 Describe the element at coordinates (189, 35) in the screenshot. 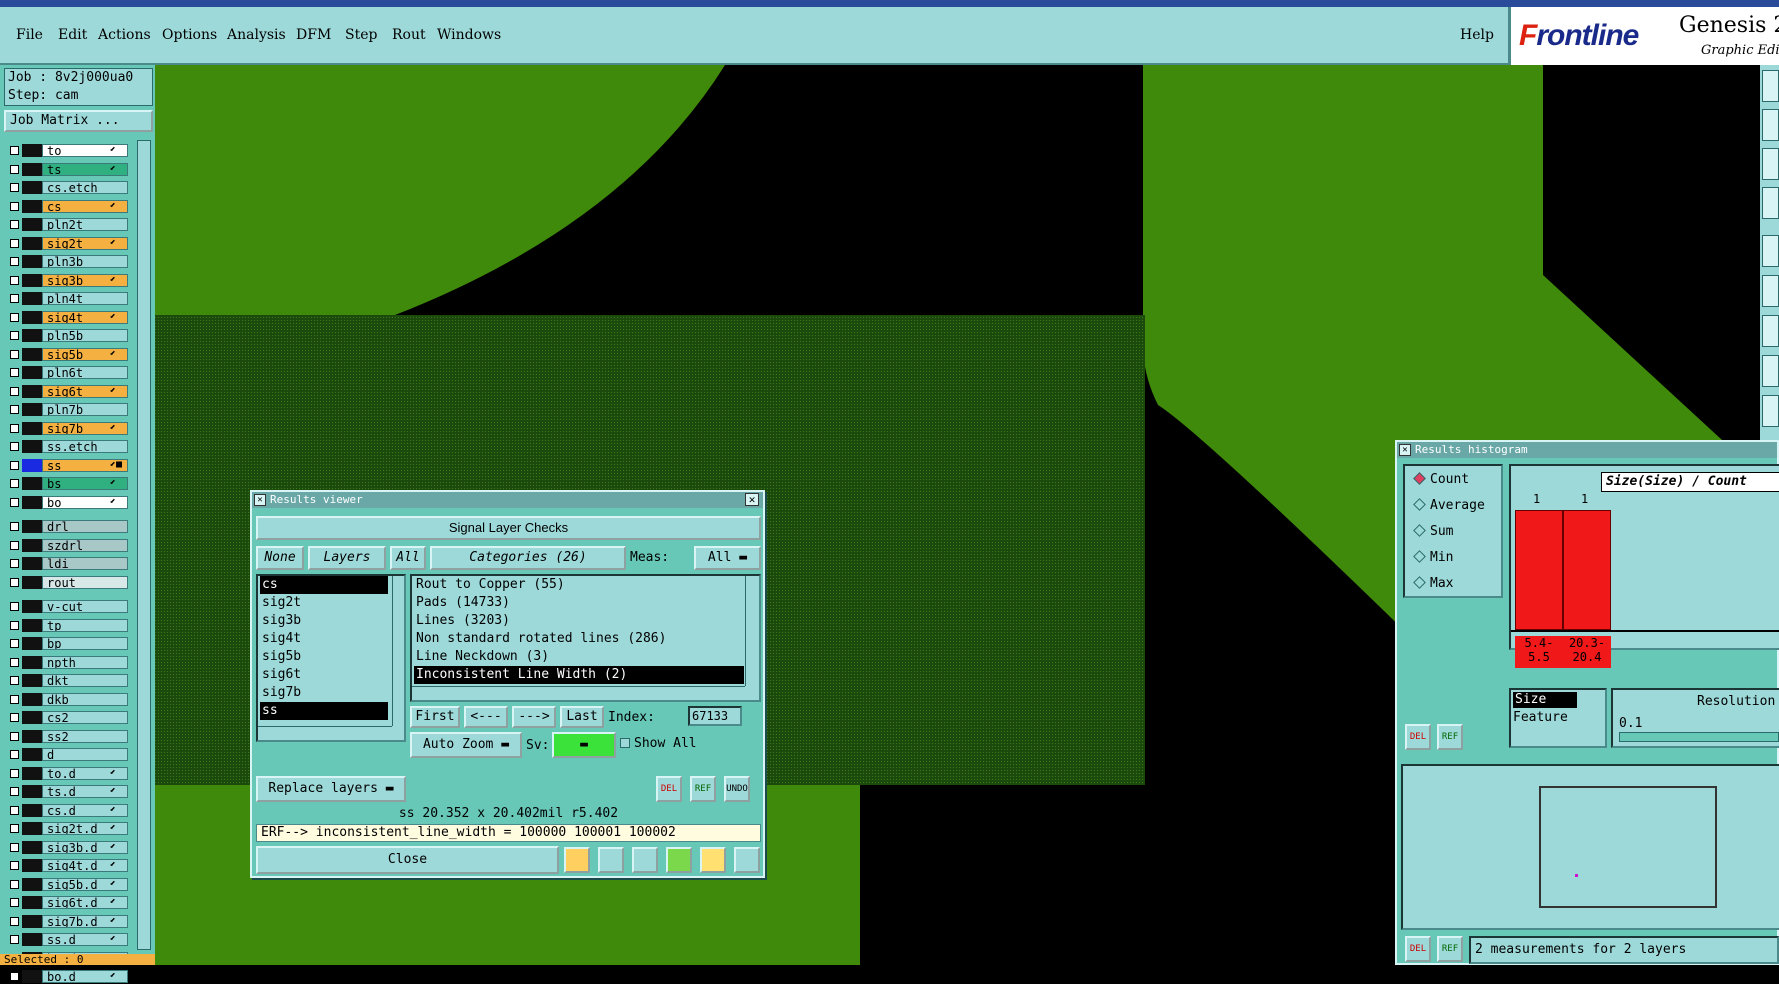

I see `menu-options: Options` at that location.